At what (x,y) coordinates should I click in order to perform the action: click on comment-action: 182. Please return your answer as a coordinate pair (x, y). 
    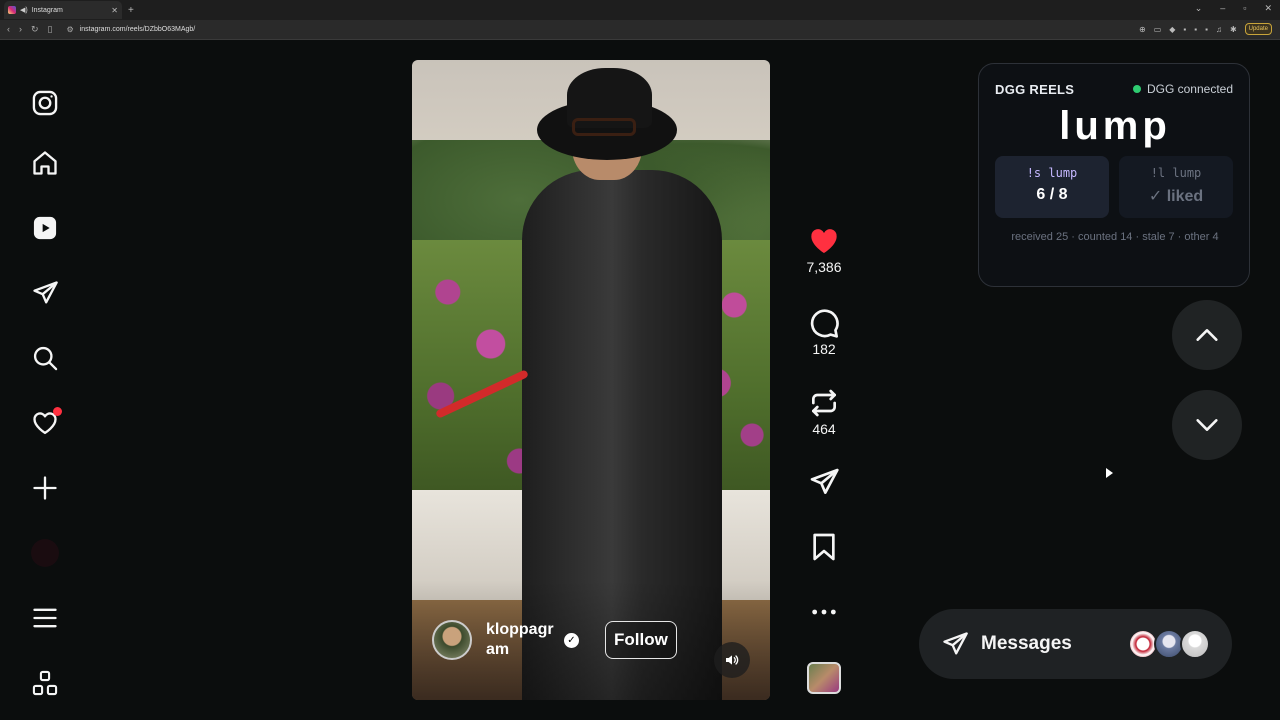
    Looking at the image, I should click on (824, 332).